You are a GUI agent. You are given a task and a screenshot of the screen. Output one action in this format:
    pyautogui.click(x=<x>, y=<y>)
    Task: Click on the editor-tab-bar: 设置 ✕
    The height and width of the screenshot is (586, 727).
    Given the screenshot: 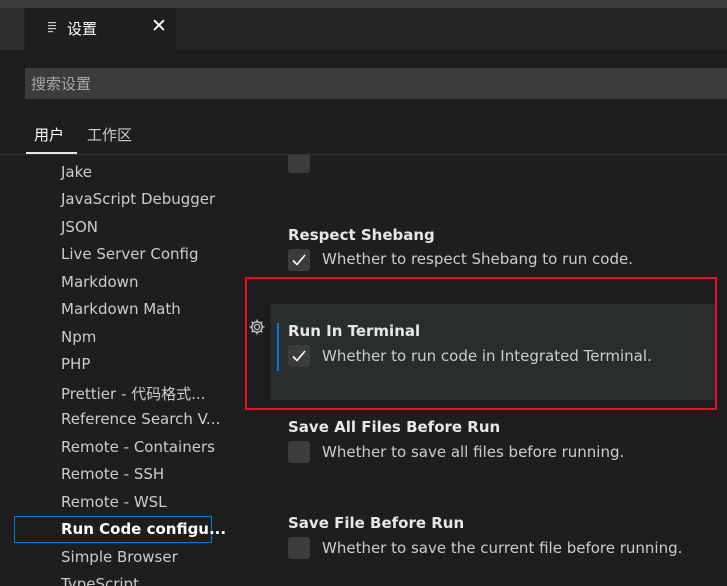 What is the action you would take?
    pyautogui.click(x=363, y=29)
    